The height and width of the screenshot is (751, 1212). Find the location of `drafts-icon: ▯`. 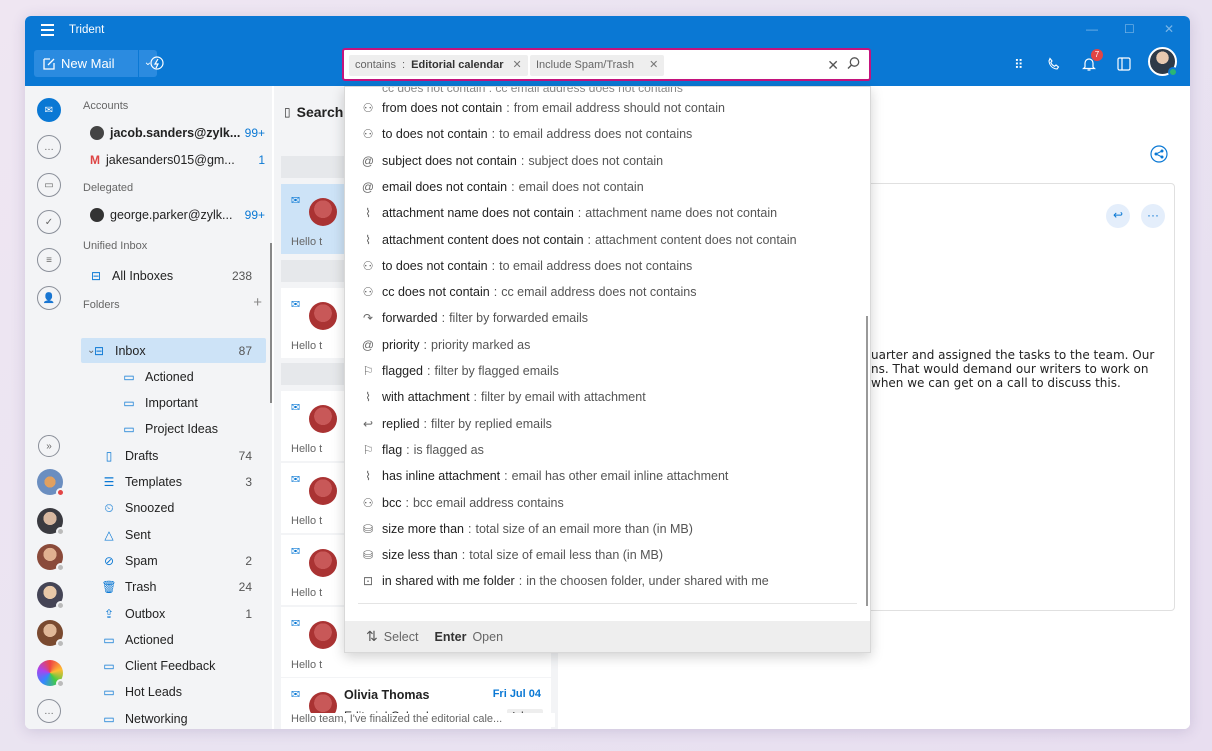

drafts-icon: ▯ is located at coordinates (109, 455).